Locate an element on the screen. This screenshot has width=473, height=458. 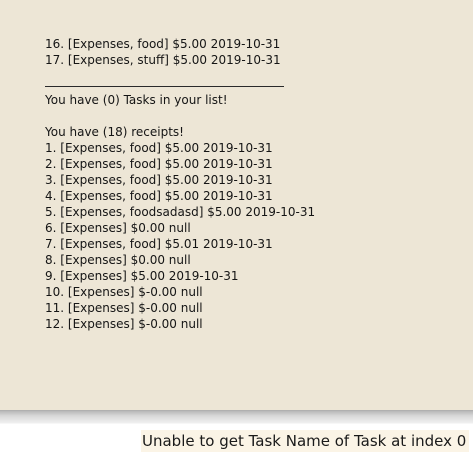
pane-border is located at coordinates (236, 417).